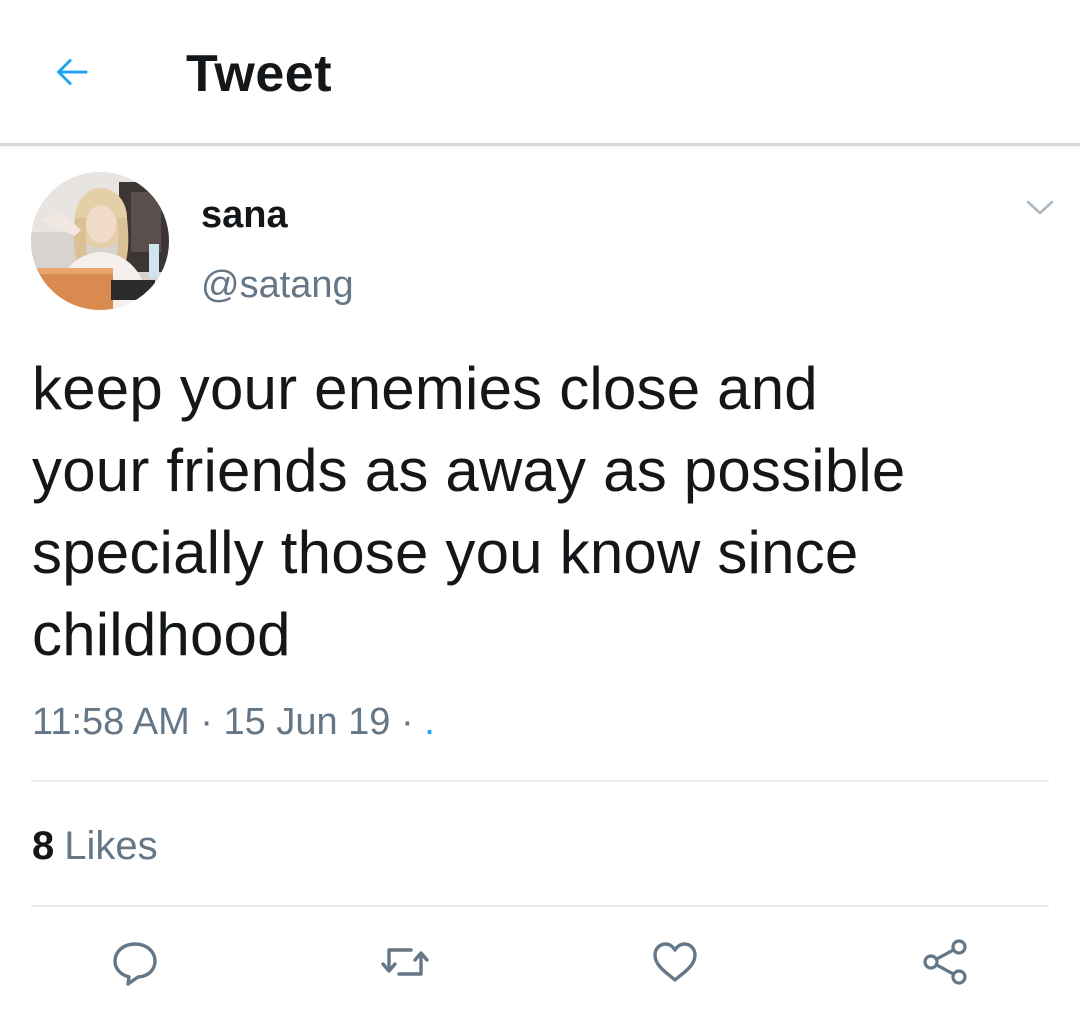  What do you see at coordinates (429, 722) in the screenshot?
I see `tweet-source-link: .` at bounding box center [429, 722].